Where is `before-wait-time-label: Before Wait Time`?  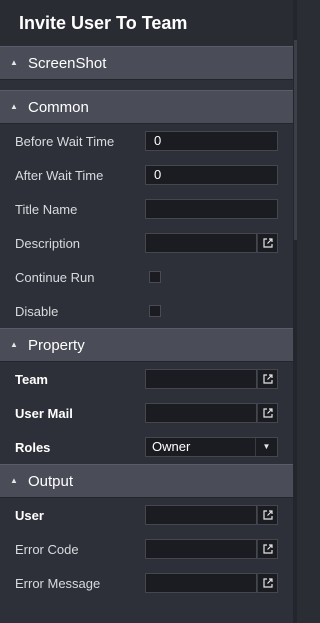 before-wait-time-label: Before Wait Time is located at coordinates (65, 141).